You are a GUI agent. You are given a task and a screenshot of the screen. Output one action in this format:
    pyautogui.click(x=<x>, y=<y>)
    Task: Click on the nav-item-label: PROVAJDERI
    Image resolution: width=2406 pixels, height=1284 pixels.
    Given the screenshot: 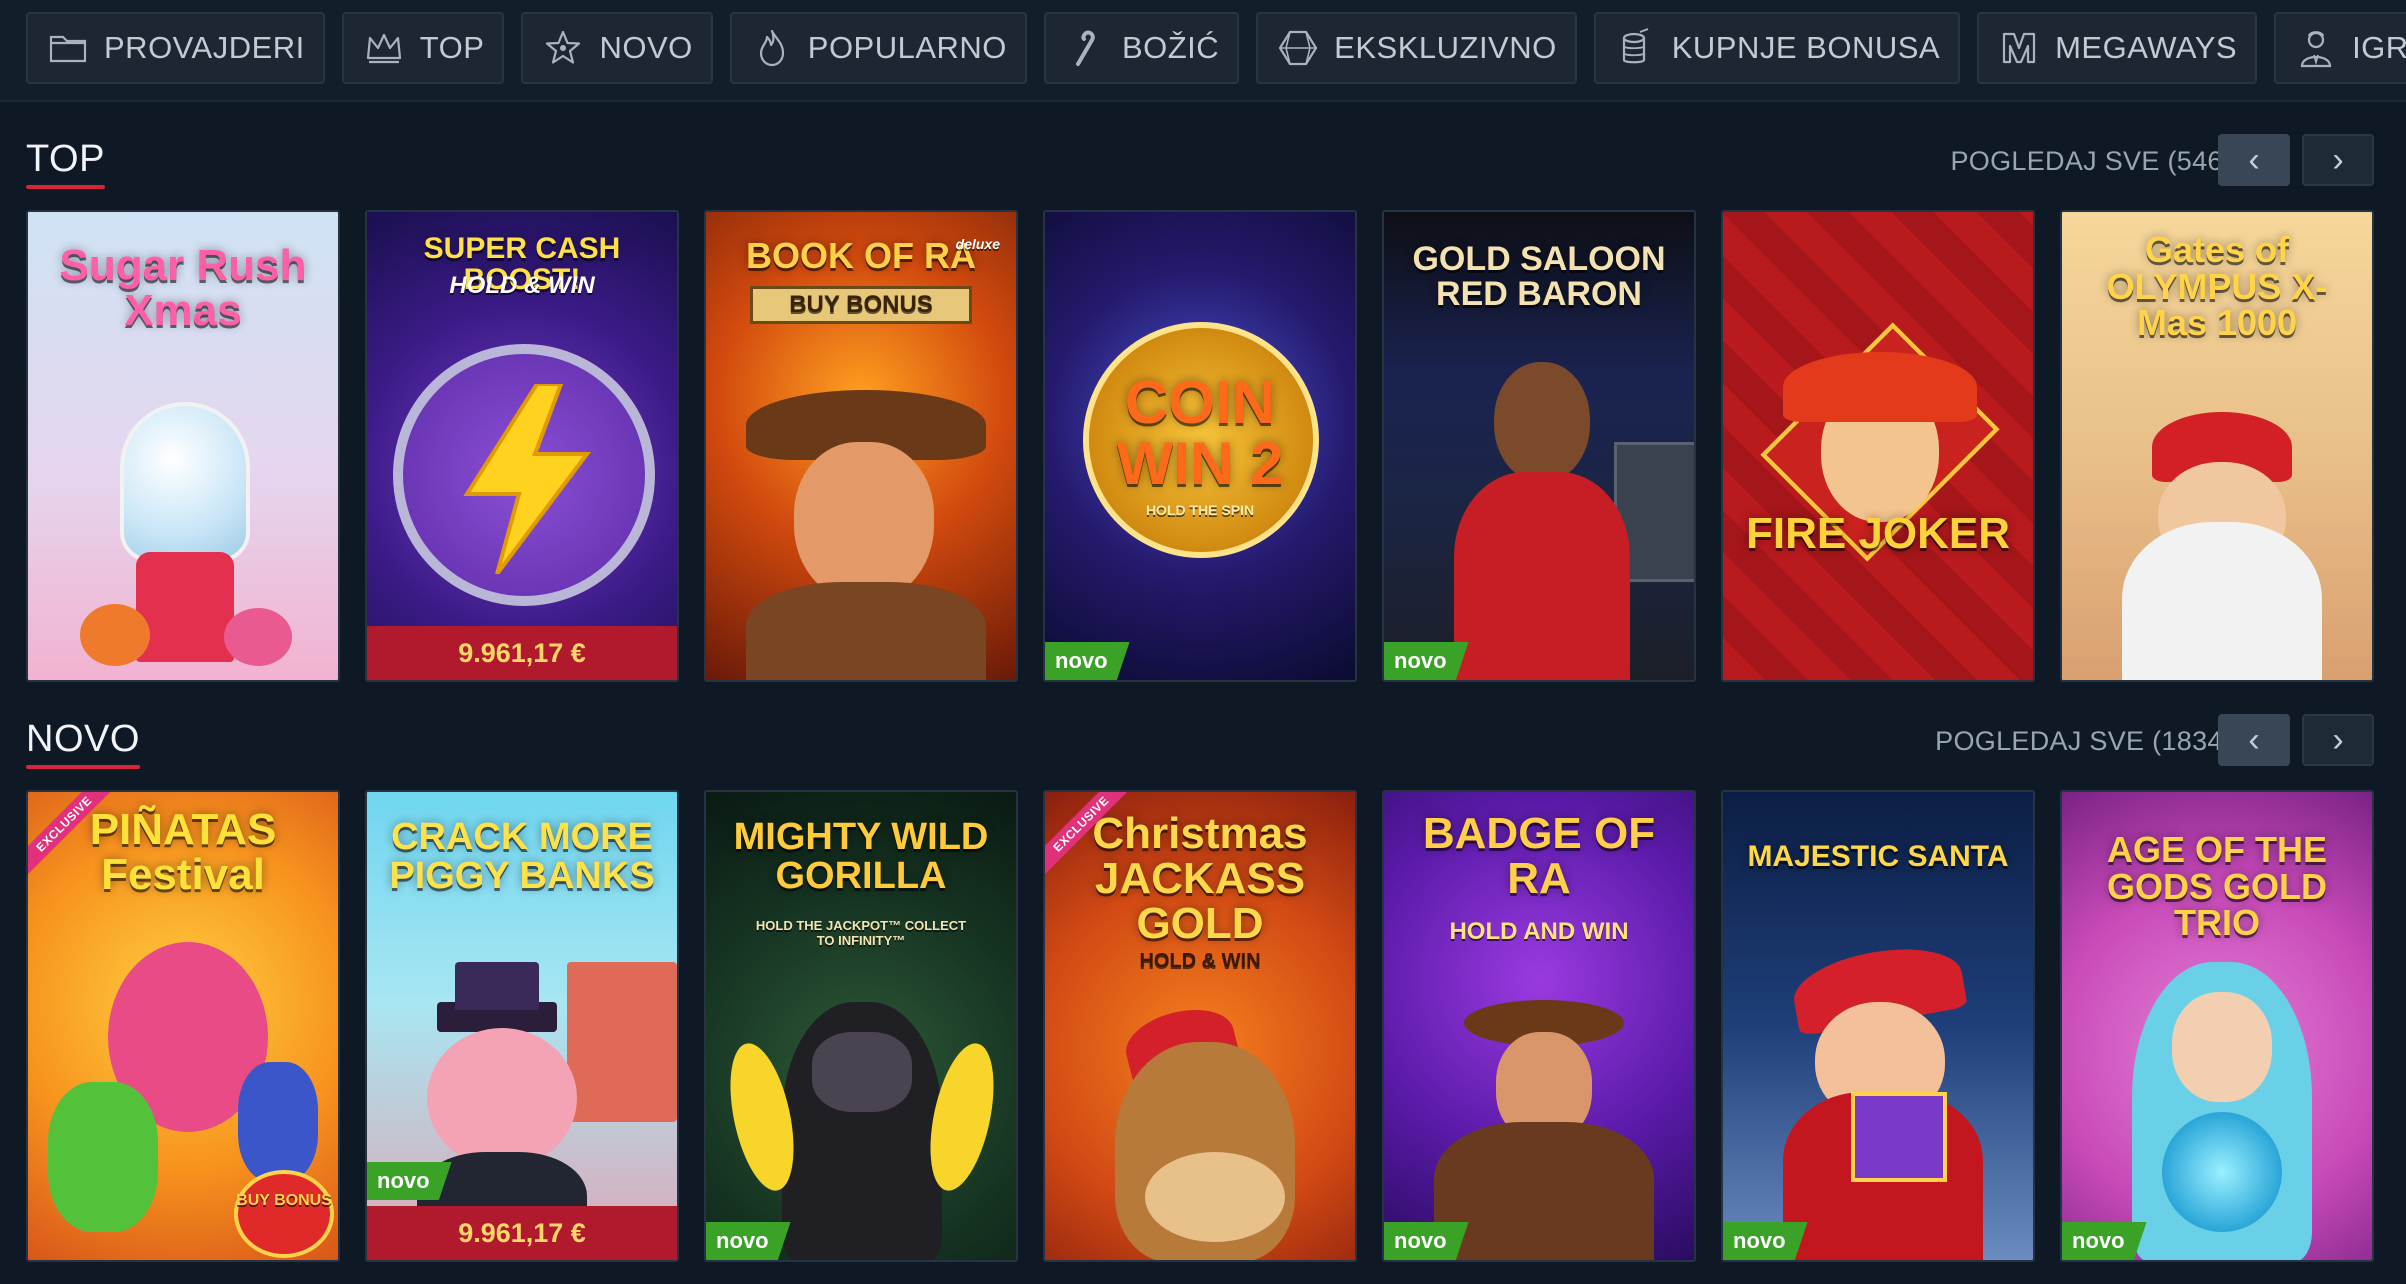 What is the action you would take?
    pyautogui.click(x=204, y=47)
    